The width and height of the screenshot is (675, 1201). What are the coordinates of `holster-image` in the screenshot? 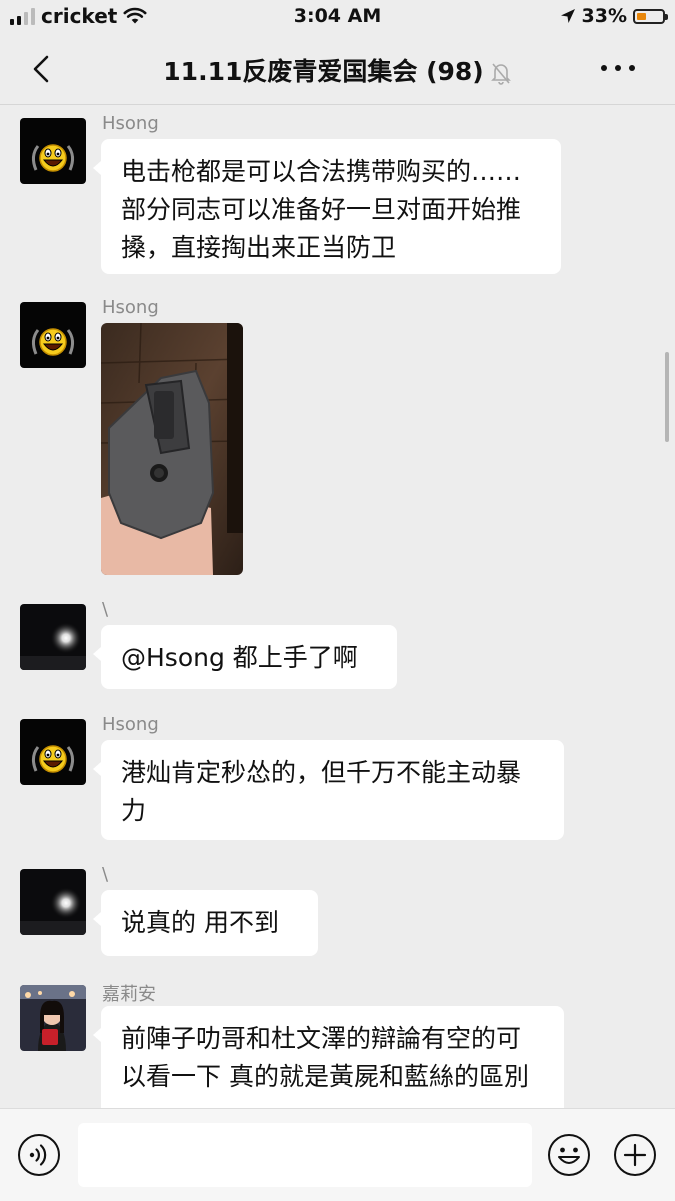 It's located at (172, 449).